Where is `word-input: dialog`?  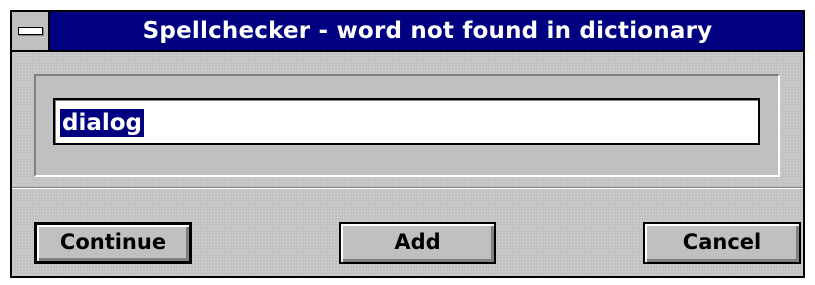 word-input: dialog is located at coordinates (406, 121).